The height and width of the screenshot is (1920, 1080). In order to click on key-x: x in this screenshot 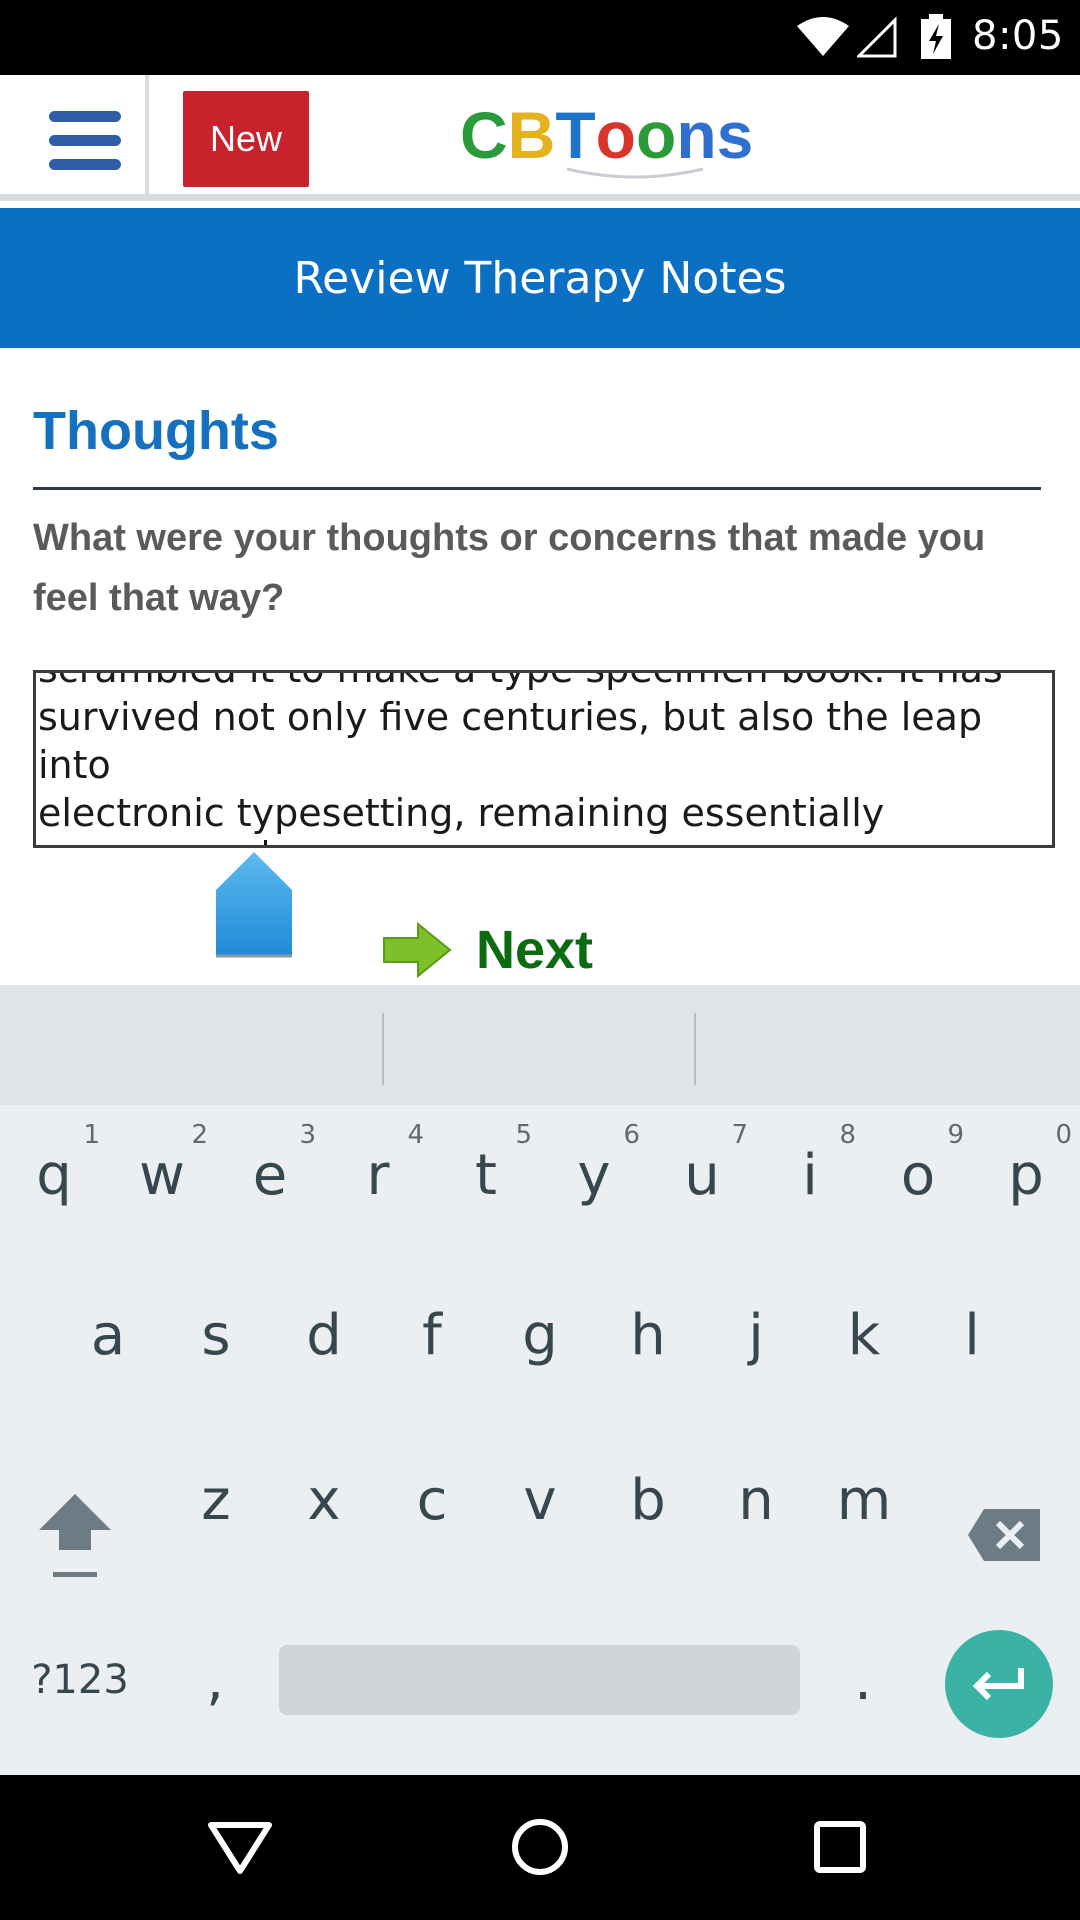, I will do `click(324, 1500)`.